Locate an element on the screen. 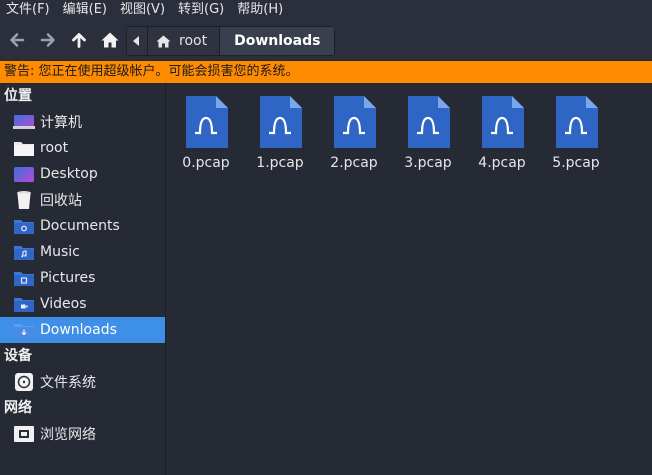 This screenshot has height=475, width=652. sidebar-item-videos: Videos is located at coordinates (82, 304).